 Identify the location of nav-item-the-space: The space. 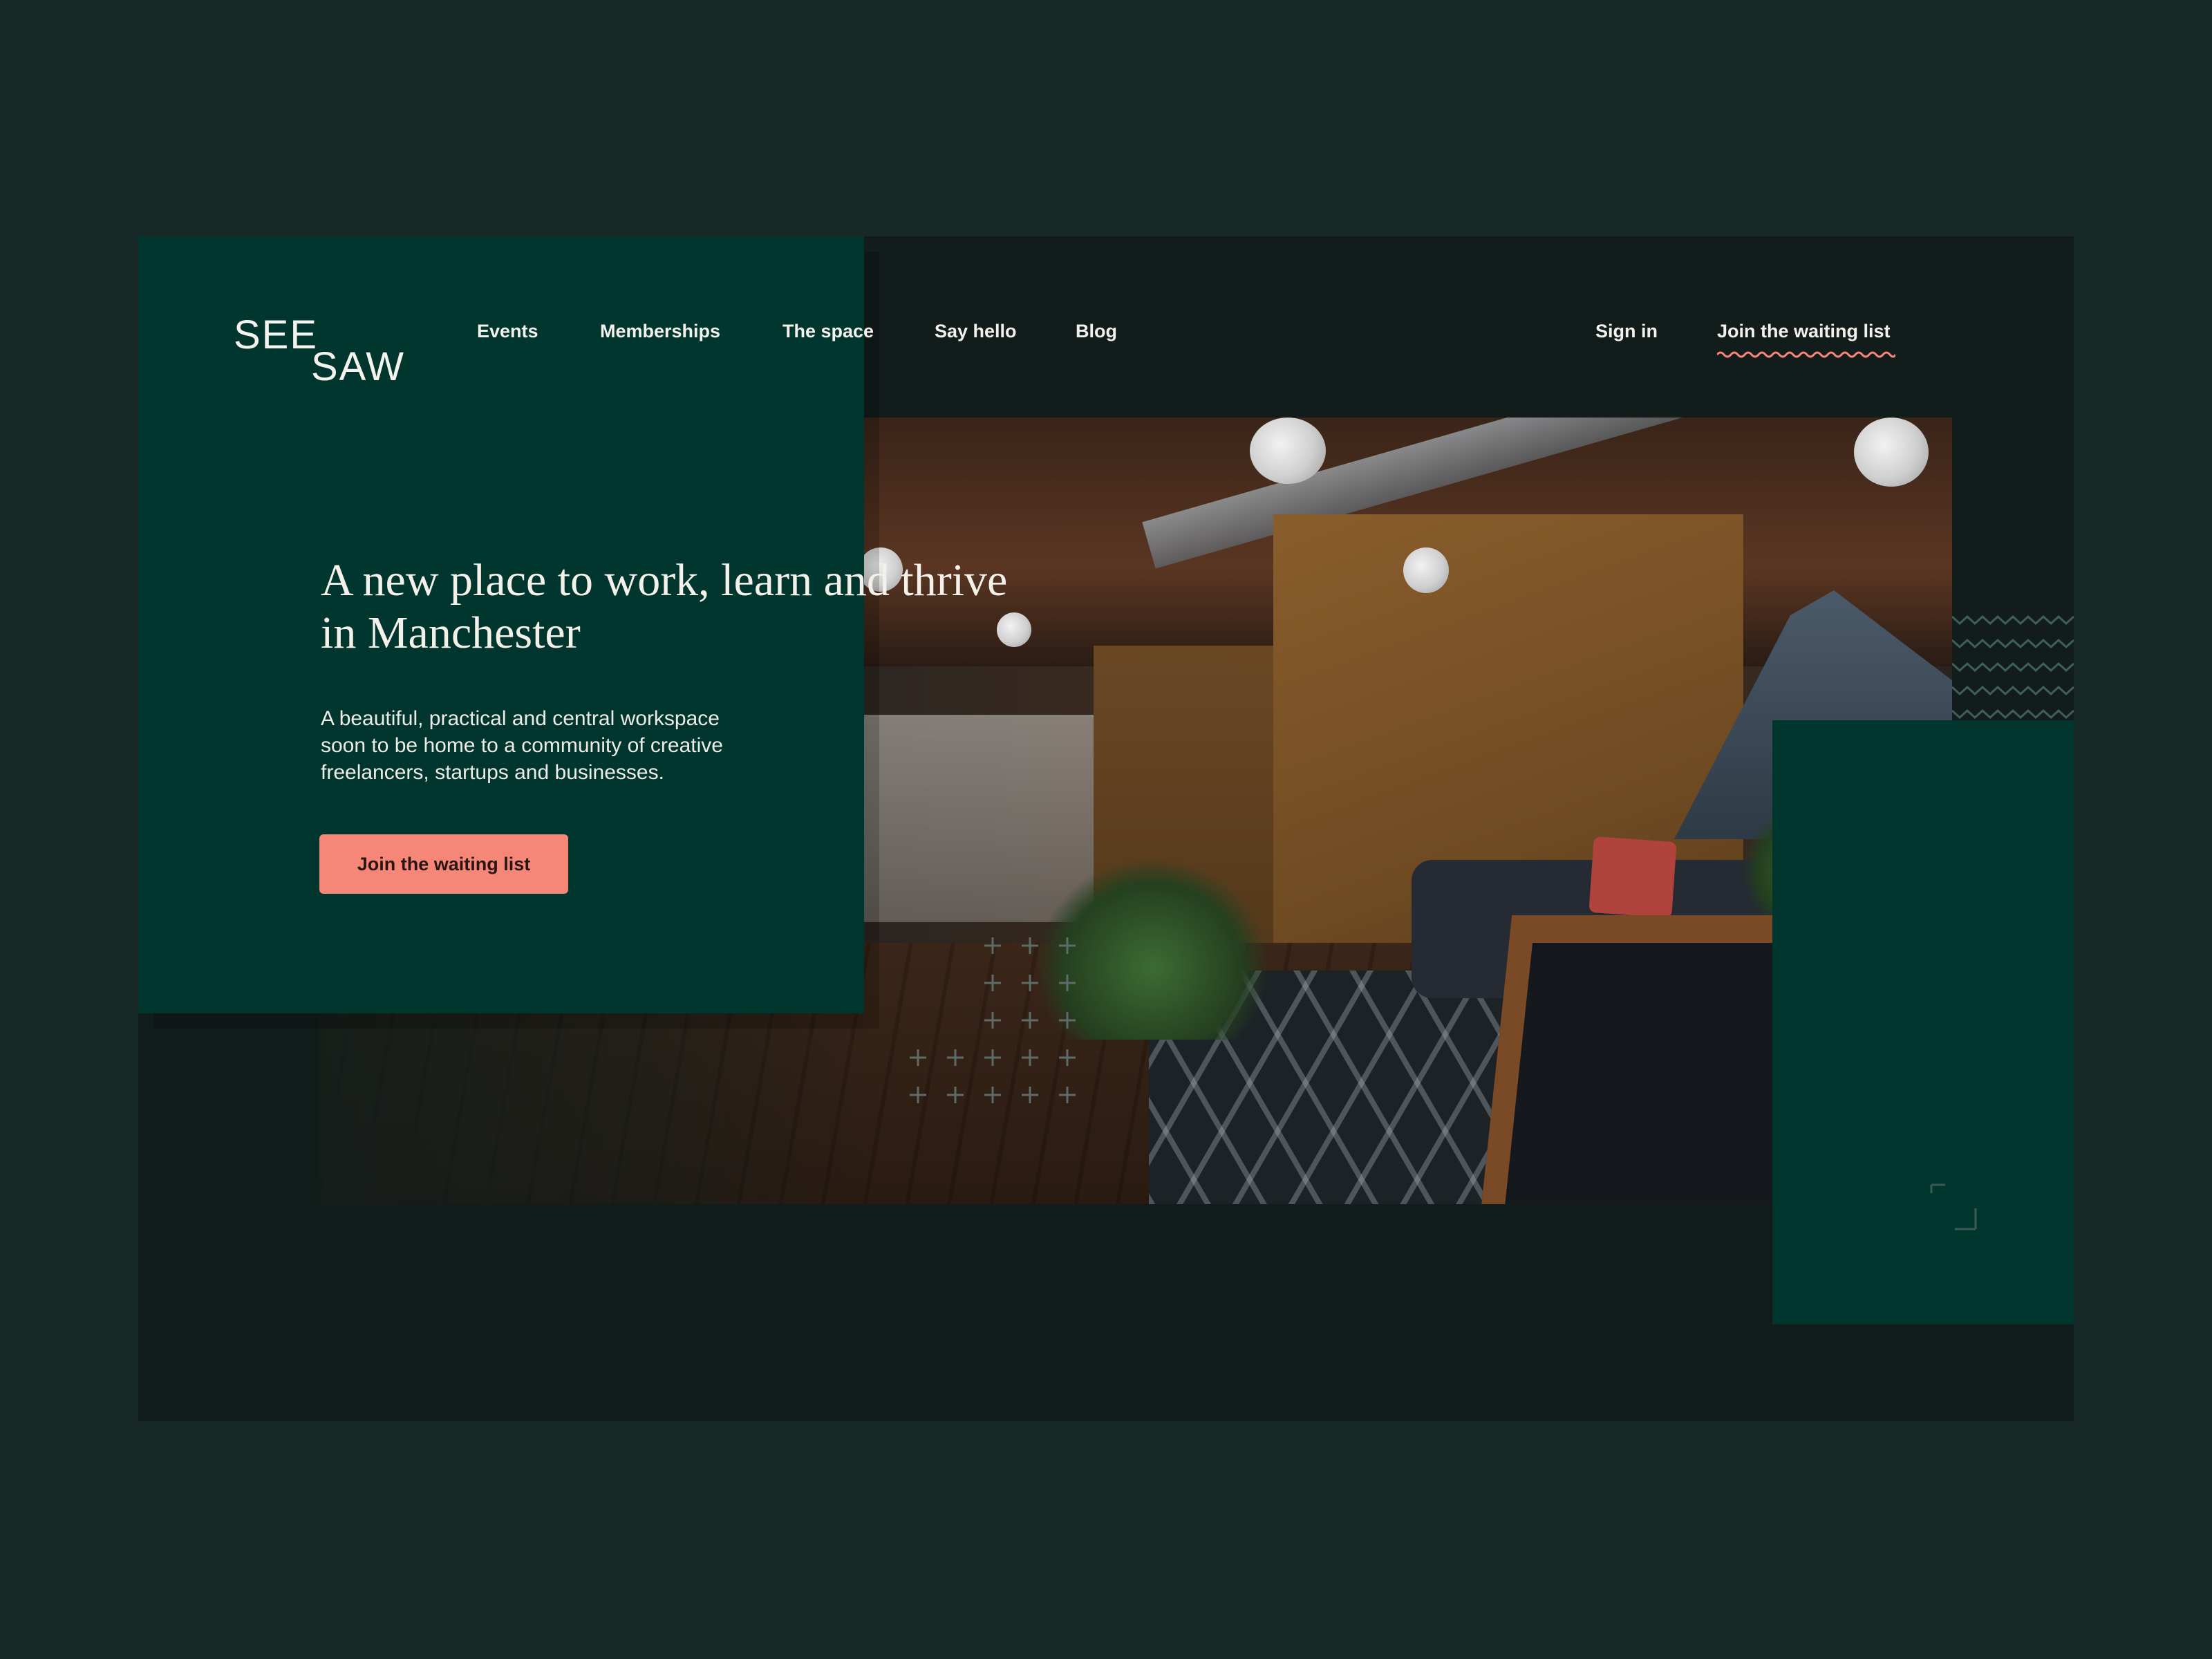
(828, 331).